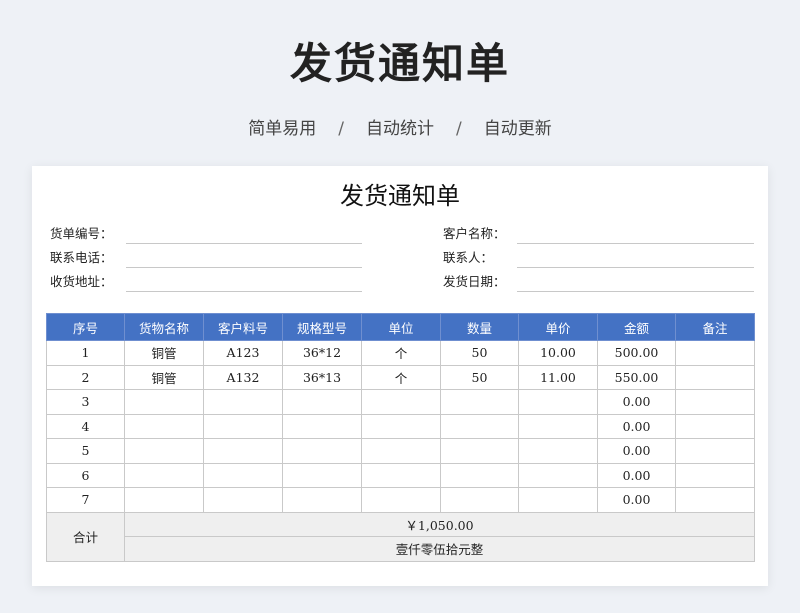 The image size is (800, 613). What do you see at coordinates (322, 327) in the screenshot?
I see `header-spec-model: 规格型号` at bounding box center [322, 327].